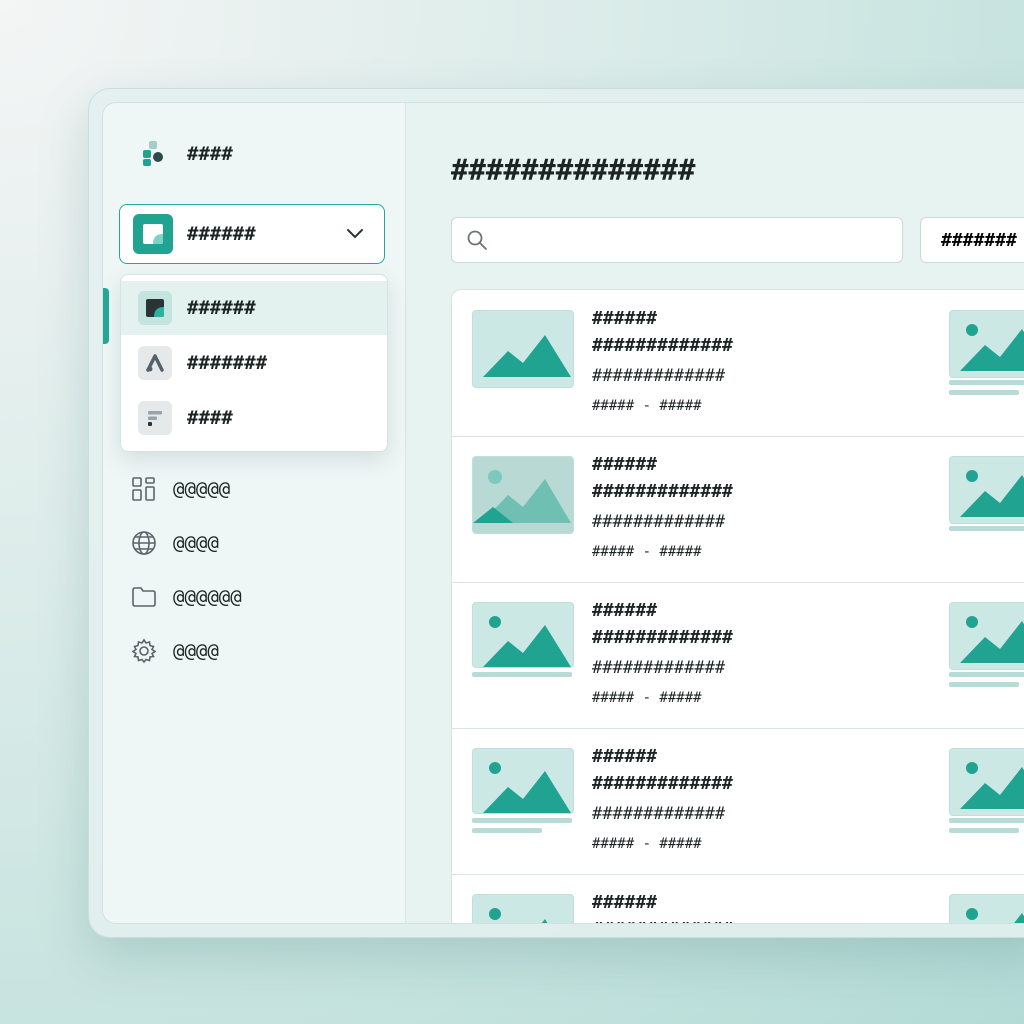  Describe the element at coordinates (477, 240) in the screenshot. I see `search-icon` at that location.